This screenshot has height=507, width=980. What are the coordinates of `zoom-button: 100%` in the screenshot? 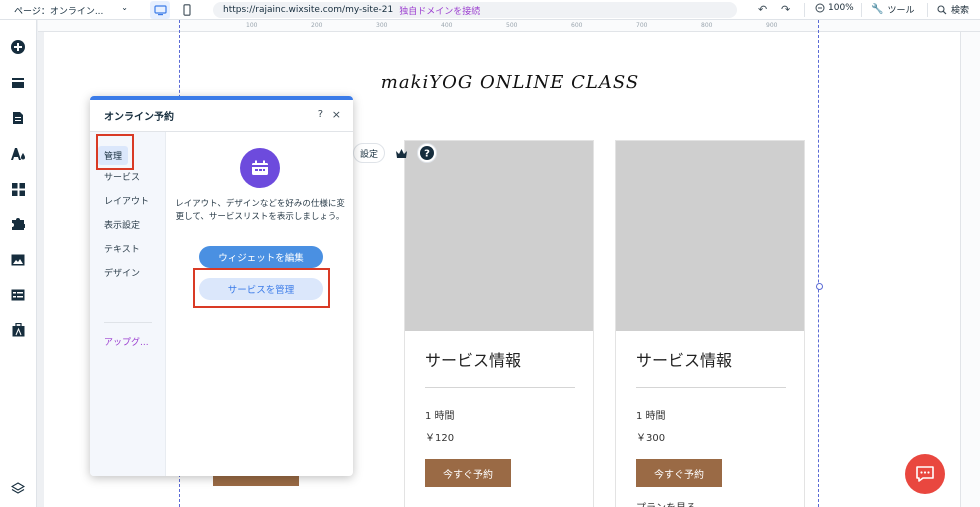 It's located at (834, 8).